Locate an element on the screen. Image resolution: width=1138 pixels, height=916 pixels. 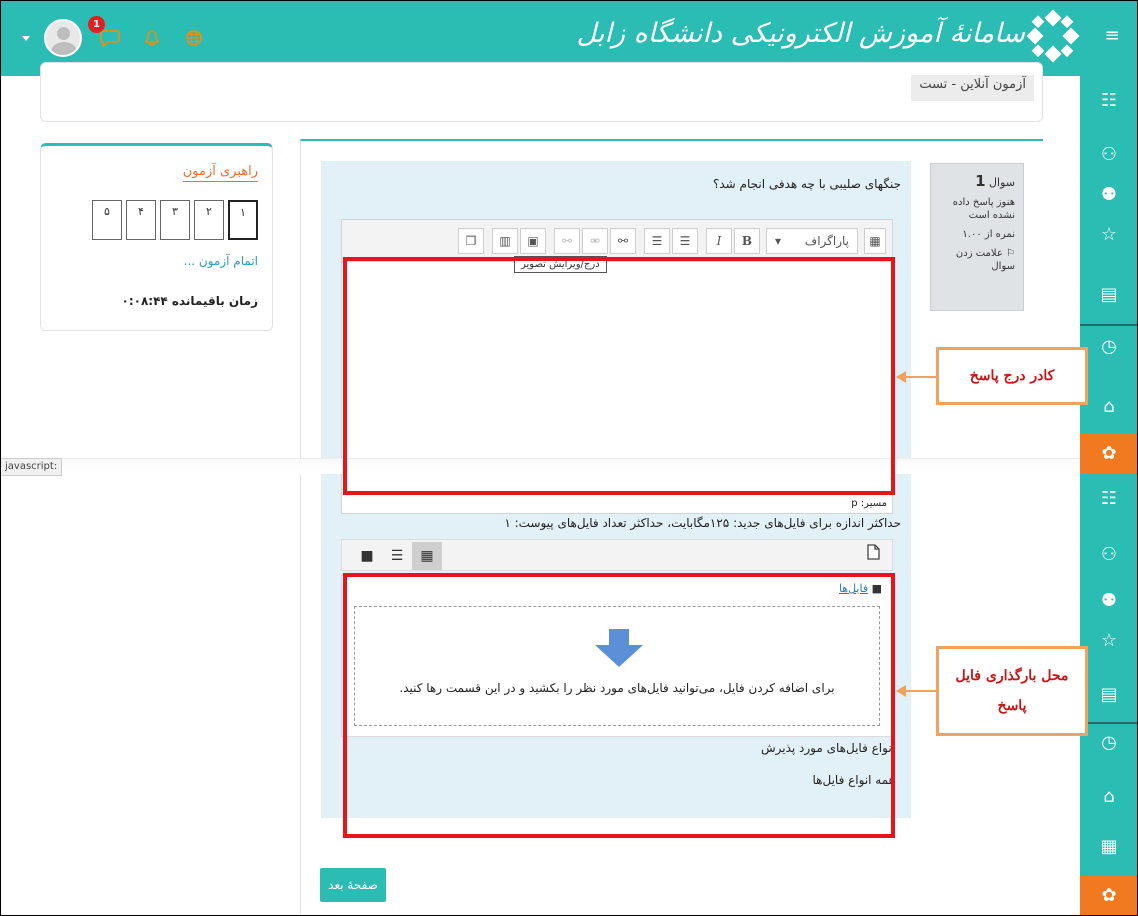
list-view-icon: ☰ is located at coordinates (397, 556).